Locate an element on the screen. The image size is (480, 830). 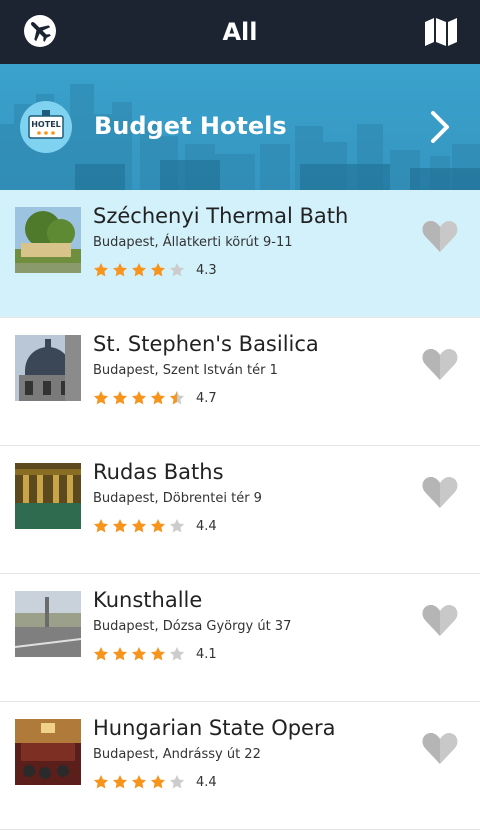
place-address: Budapest, Andrássy út 22 is located at coordinates (177, 754).